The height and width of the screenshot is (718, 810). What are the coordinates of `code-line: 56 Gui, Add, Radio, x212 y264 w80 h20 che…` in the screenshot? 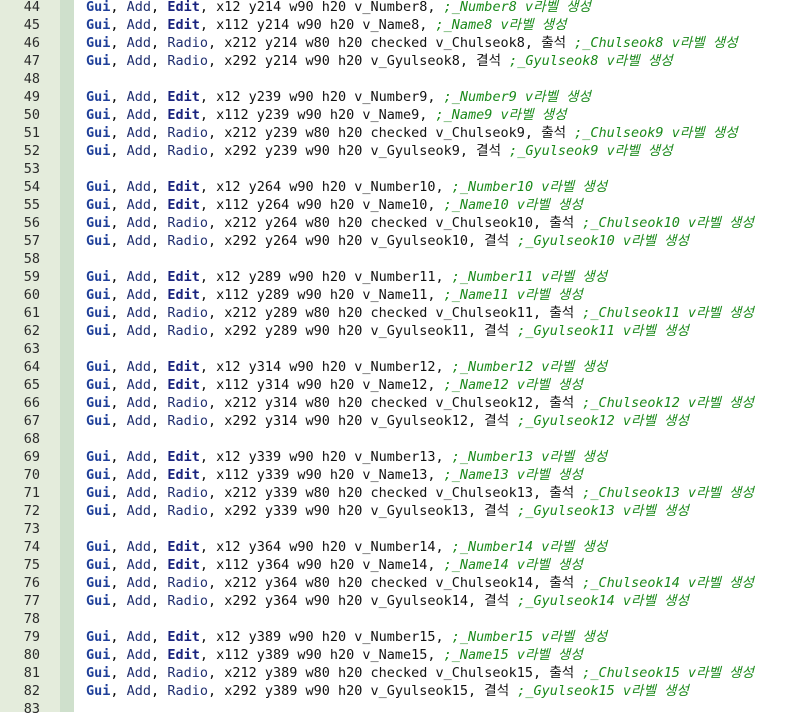 It's located at (405, 223).